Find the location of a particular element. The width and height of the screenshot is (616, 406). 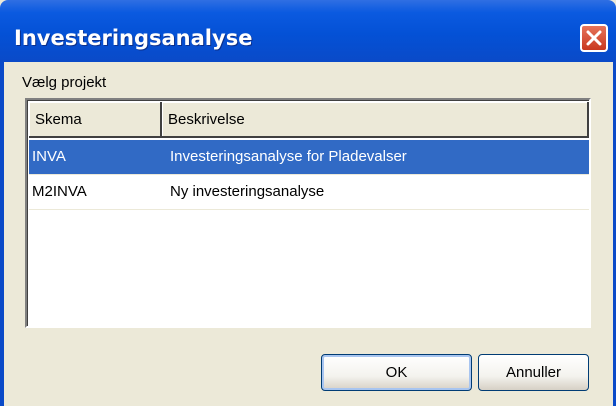

column-header-beskrivelse: Beskrivelse is located at coordinates (375, 120).